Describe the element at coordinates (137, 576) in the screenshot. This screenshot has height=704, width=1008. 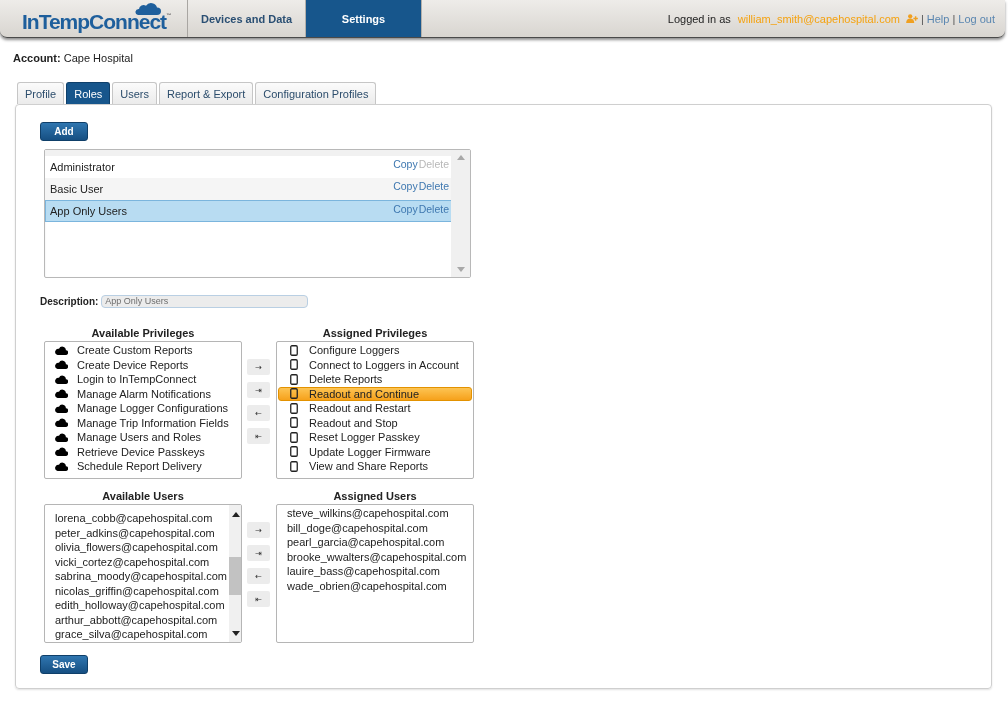
I see `user-item: sabrina_moody@capehospital.com` at that location.